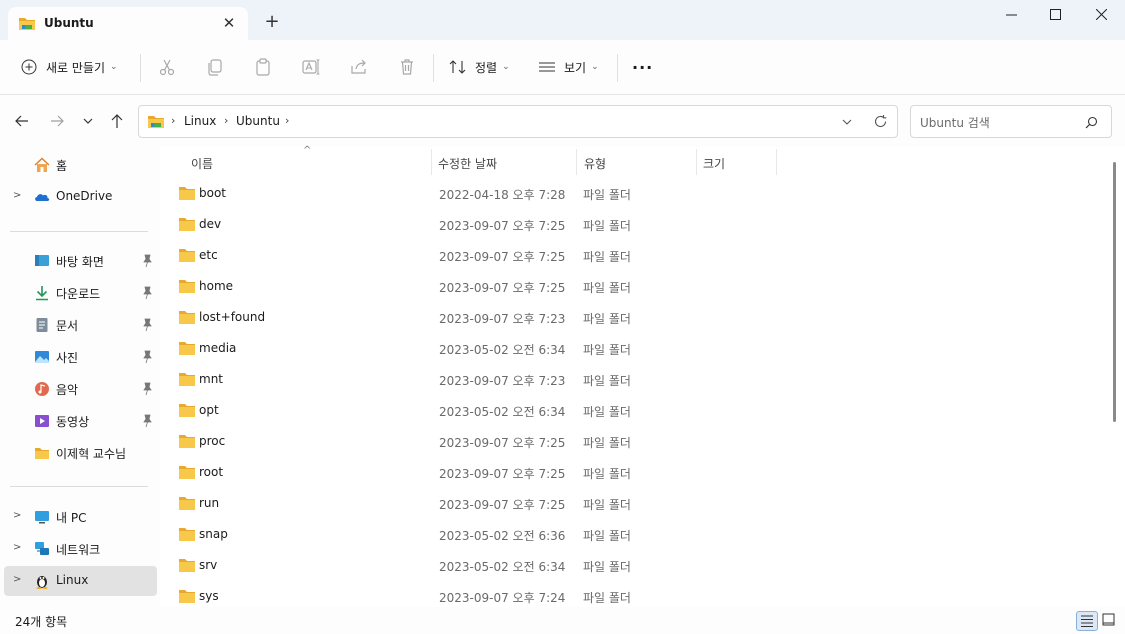  I want to click on sidebar-item-onedrive: > OneDrive, so click(80, 197).